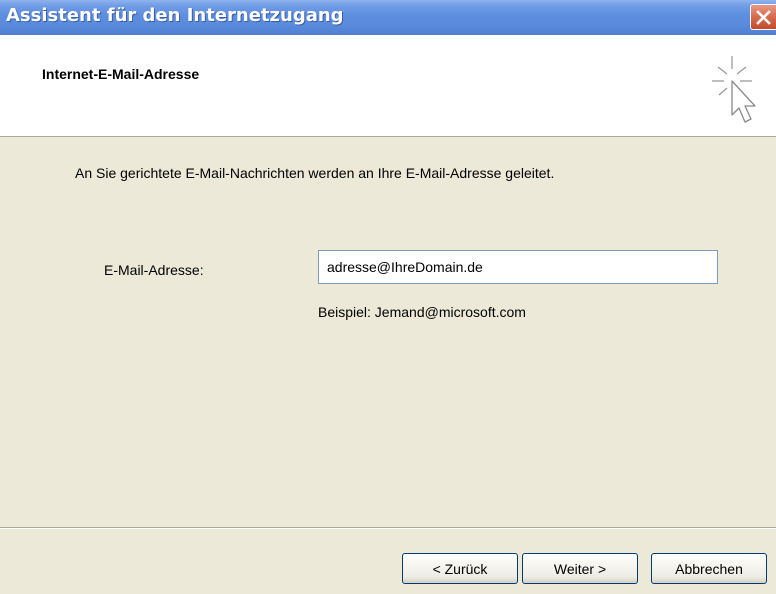  What do you see at coordinates (580, 568) in the screenshot?
I see `next-button: Weiter >` at bounding box center [580, 568].